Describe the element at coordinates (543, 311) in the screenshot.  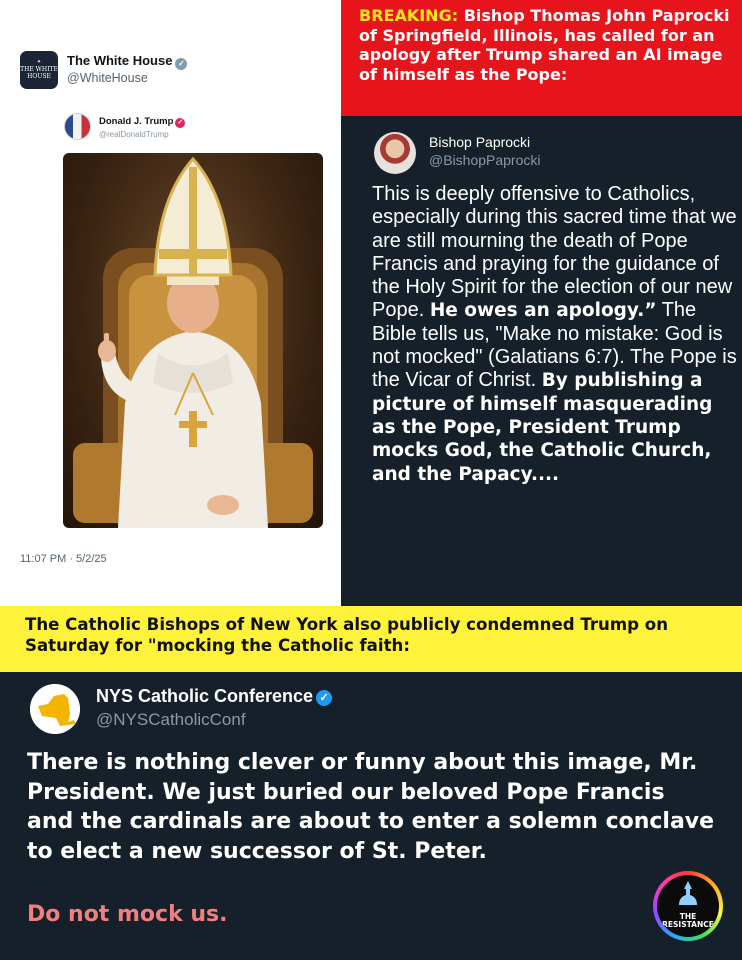
I see `bishop-bold-part-1: He owes an apology.”` at that location.